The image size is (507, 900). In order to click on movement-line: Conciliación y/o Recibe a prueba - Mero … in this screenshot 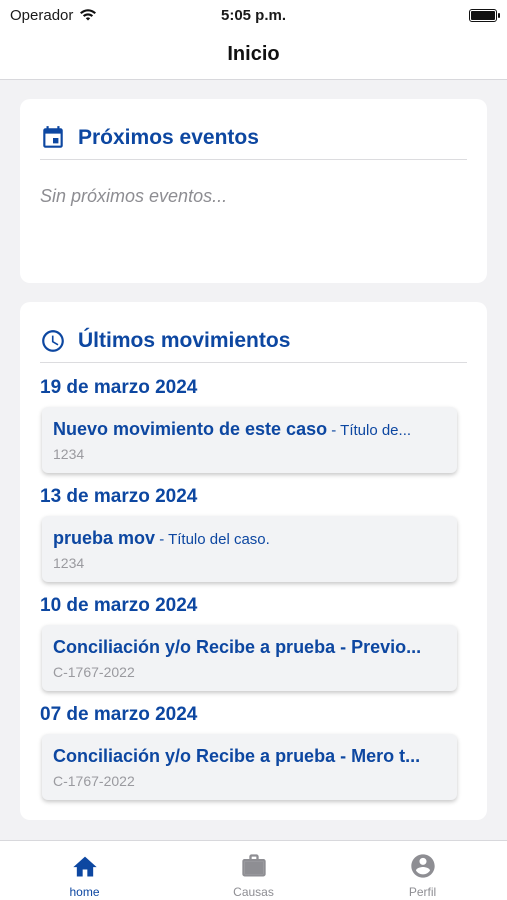, I will do `click(249, 756)`.